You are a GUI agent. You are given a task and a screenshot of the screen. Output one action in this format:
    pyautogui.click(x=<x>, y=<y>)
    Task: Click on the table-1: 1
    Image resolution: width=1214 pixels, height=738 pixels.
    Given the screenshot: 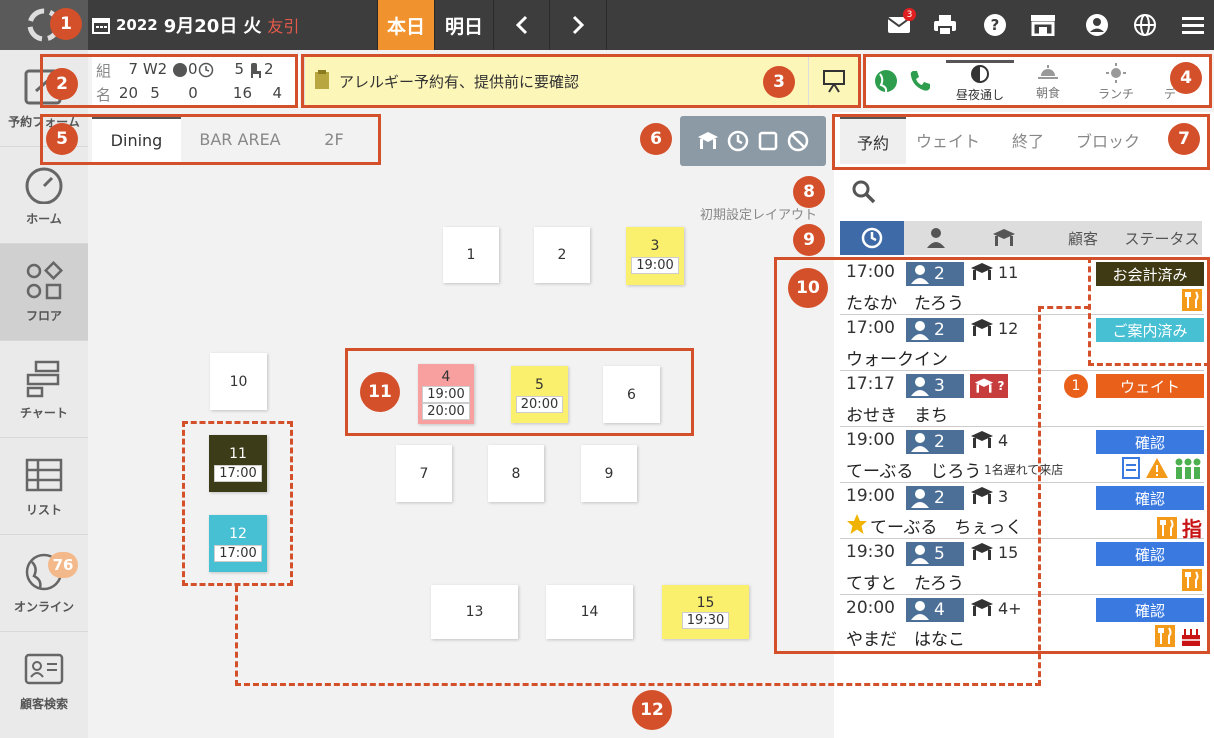 What is the action you would take?
    pyautogui.click(x=471, y=255)
    